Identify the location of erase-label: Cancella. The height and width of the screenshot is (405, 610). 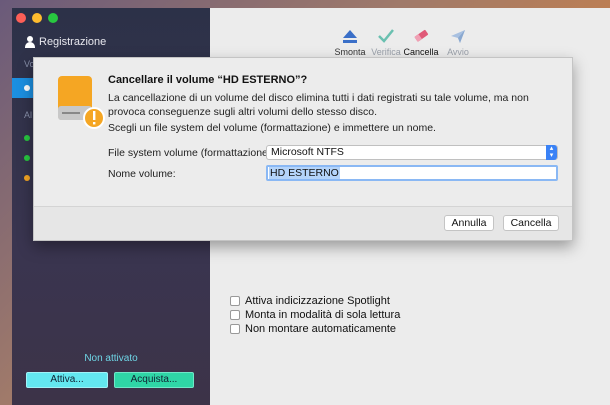
(421, 52).